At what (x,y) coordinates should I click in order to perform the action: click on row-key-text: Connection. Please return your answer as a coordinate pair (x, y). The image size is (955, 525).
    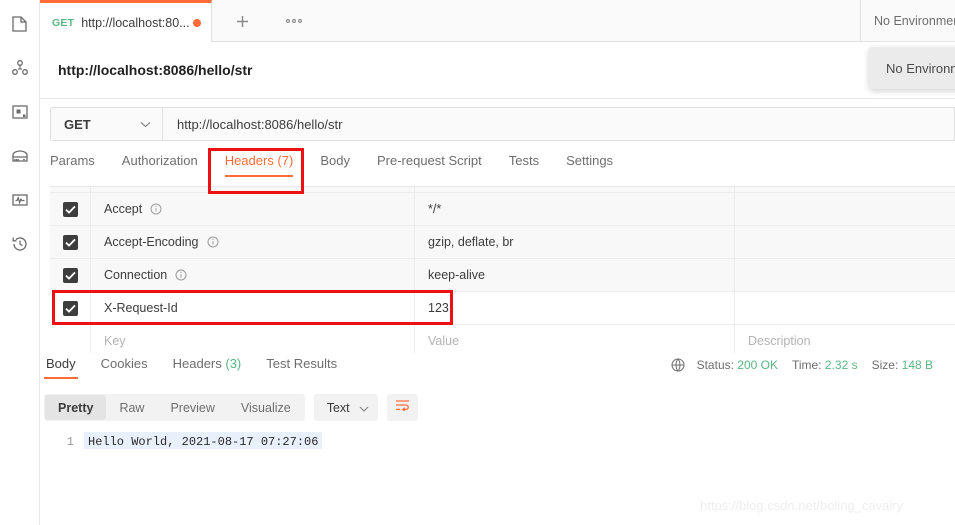
    Looking at the image, I should click on (136, 275).